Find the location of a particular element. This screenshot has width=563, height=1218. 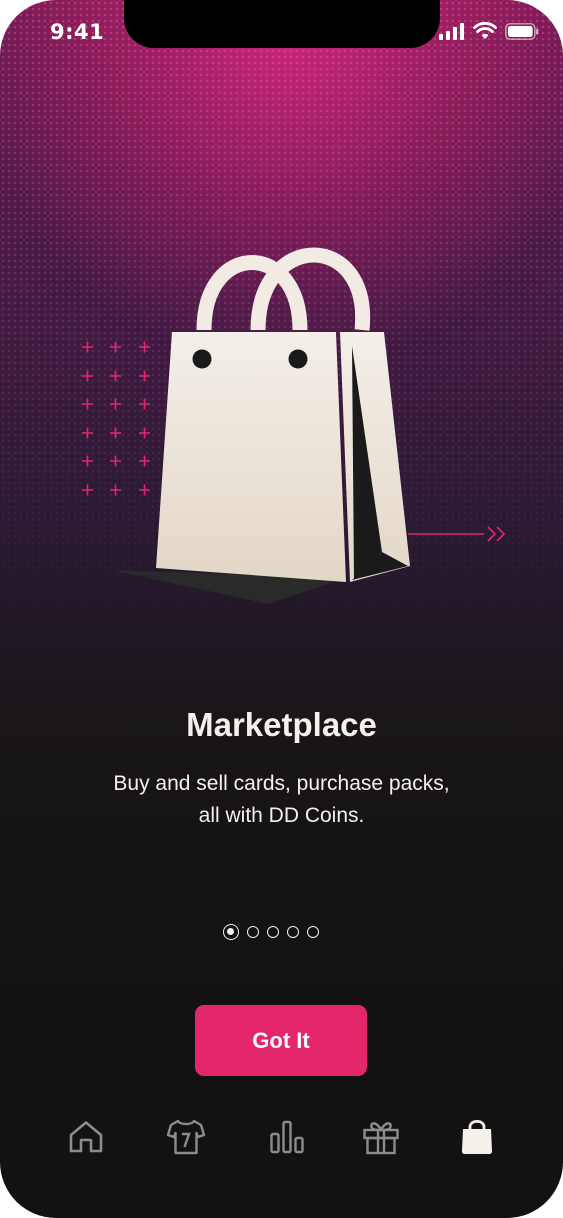

arrow-icon is located at coordinates (457, 534).